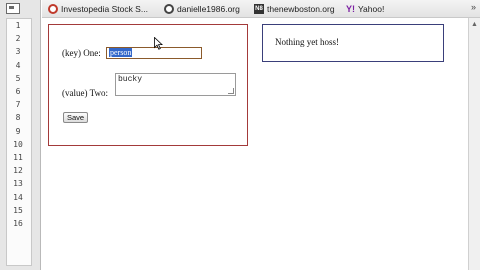 The width and height of the screenshot is (480, 270). Describe the element at coordinates (18, 91) in the screenshot. I see `line-number: 6` at that location.